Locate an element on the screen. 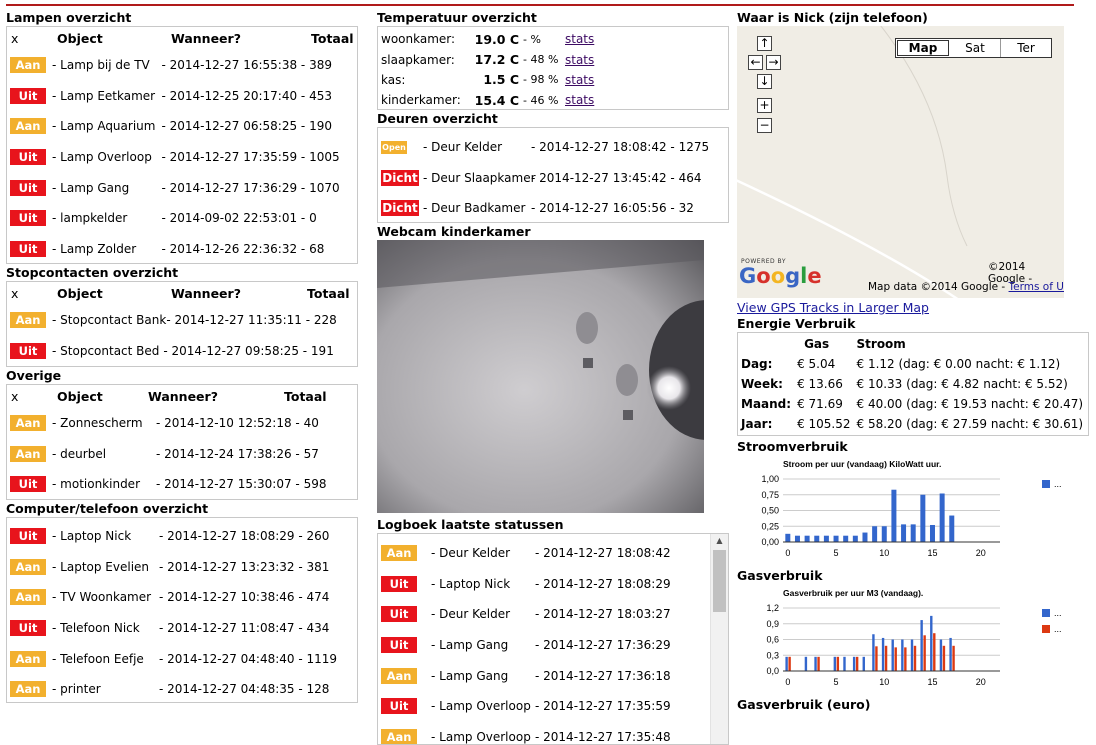  log-row: Uit - Lamp Overloop - 2014-12-27 17:35:59 is located at coordinates (553, 706).